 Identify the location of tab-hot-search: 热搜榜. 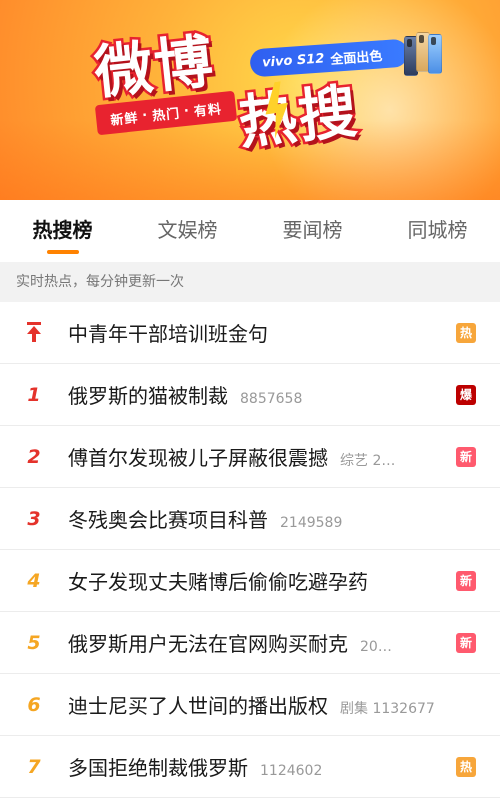
(62, 230).